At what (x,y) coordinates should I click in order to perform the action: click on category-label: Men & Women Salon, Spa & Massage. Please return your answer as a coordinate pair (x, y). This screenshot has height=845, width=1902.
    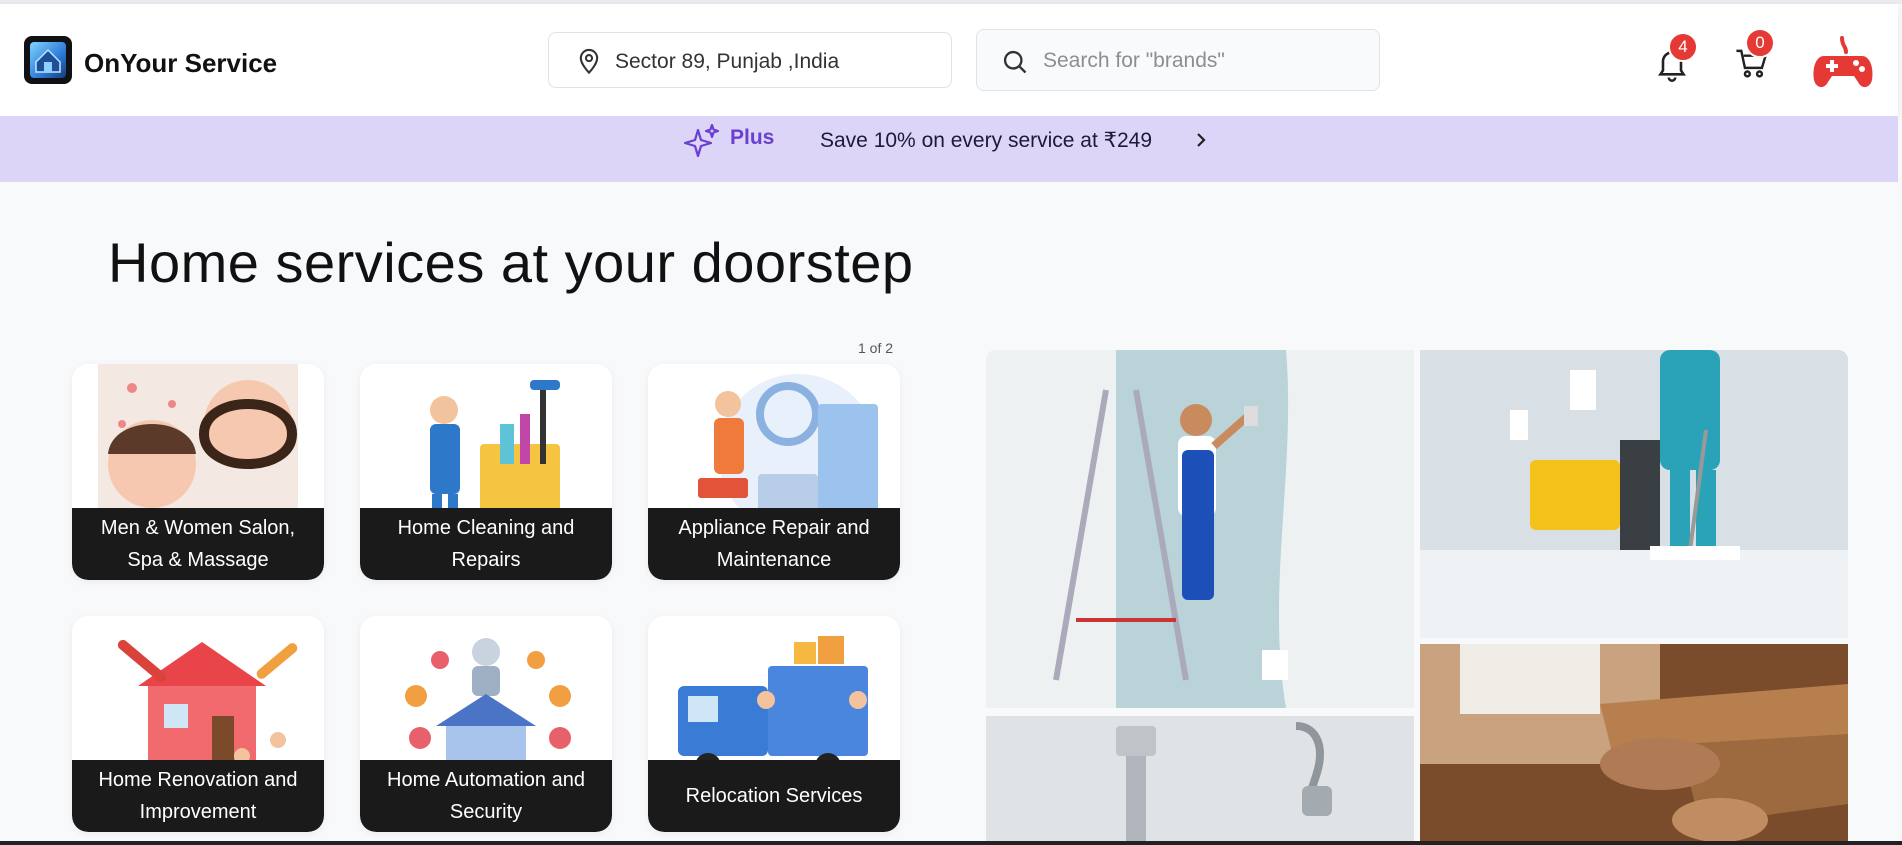
    Looking at the image, I should click on (198, 544).